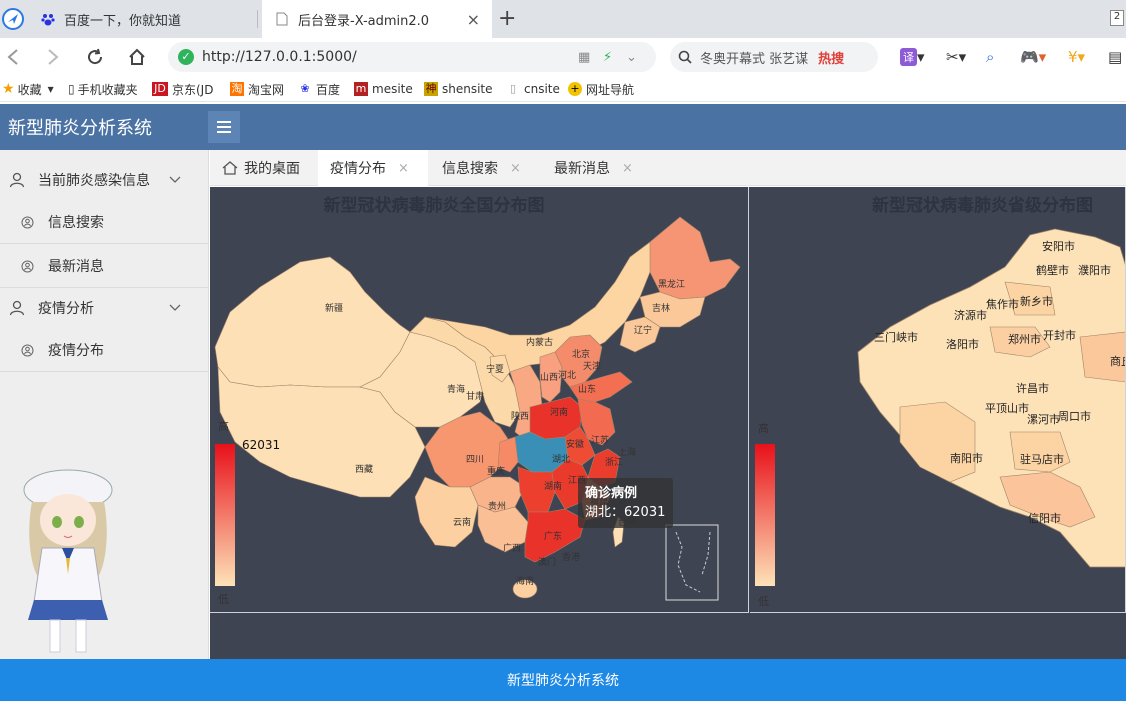  What do you see at coordinates (1076, 57) in the screenshot?
I see `coupon-icon: ¥▾` at bounding box center [1076, 57].